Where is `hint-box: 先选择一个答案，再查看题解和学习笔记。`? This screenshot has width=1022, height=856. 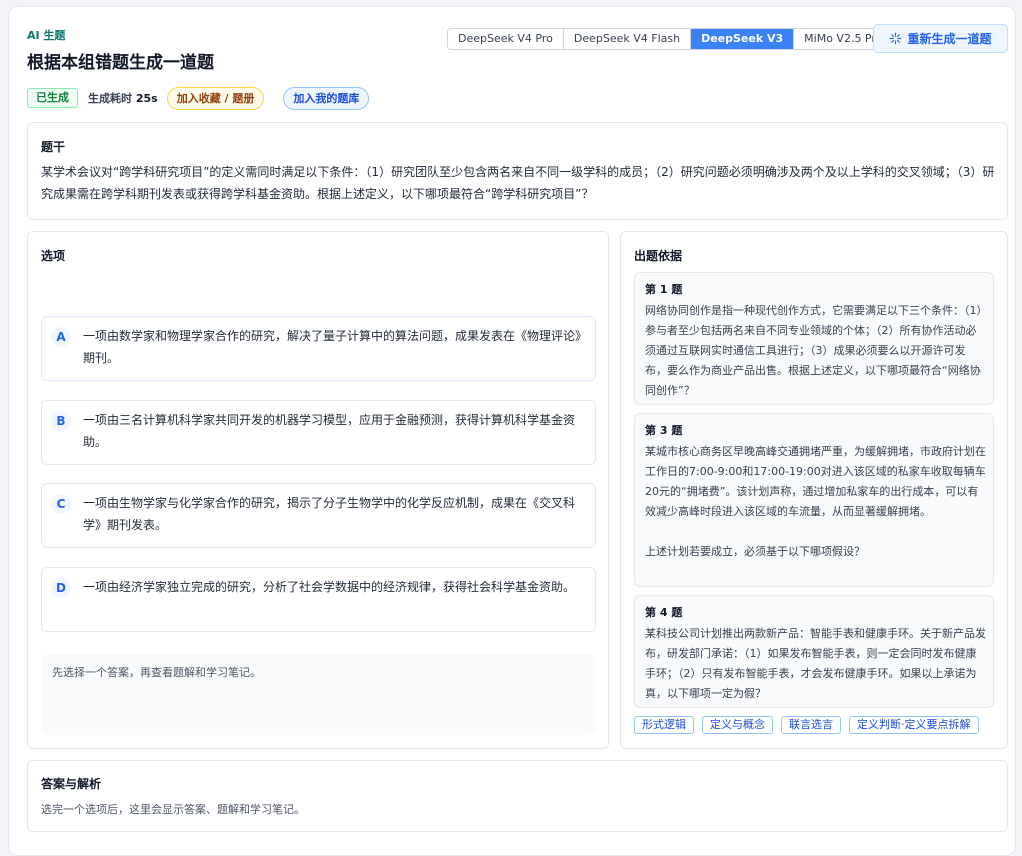 hint-box: 先选择一个答案，再查看题解和学习笔记。 is located at coordinates (318, 694).